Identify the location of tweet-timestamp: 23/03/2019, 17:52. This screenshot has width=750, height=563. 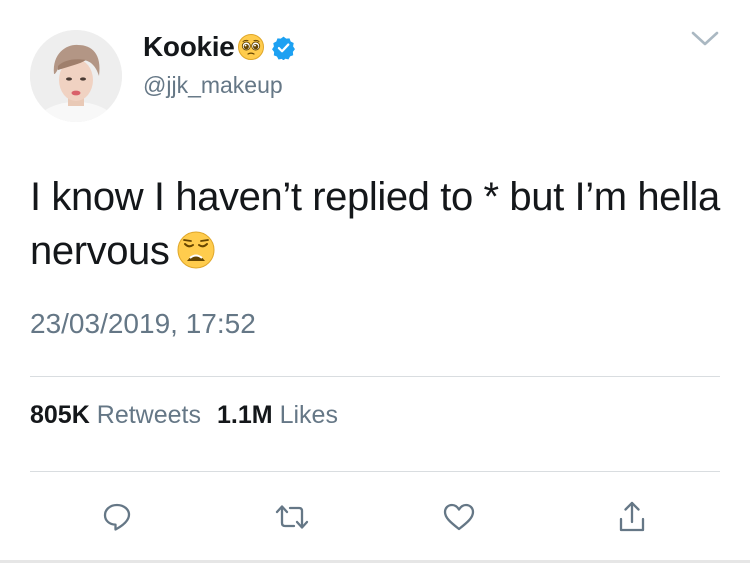
(143, 324).